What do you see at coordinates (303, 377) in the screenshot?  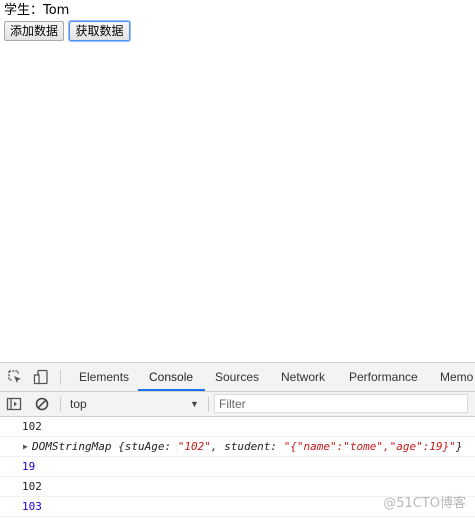 I see `tab-network: Network` at bounding box center [303, 377].